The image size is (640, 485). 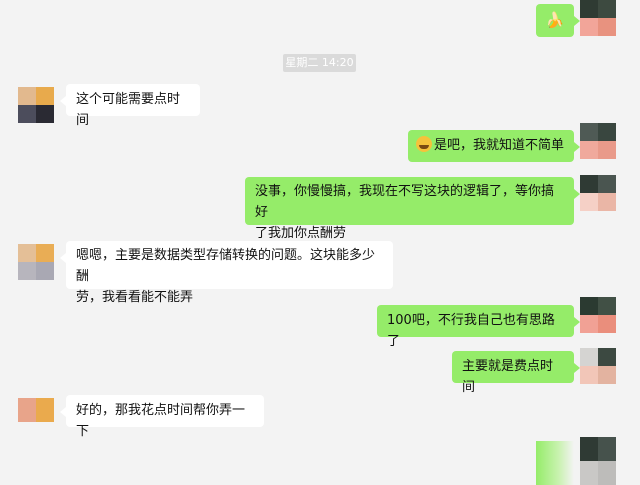 What do you see at coordinates (555, 463) in the screenshot?
I see `message-bubble-partial` at bounding box center [555, 463].